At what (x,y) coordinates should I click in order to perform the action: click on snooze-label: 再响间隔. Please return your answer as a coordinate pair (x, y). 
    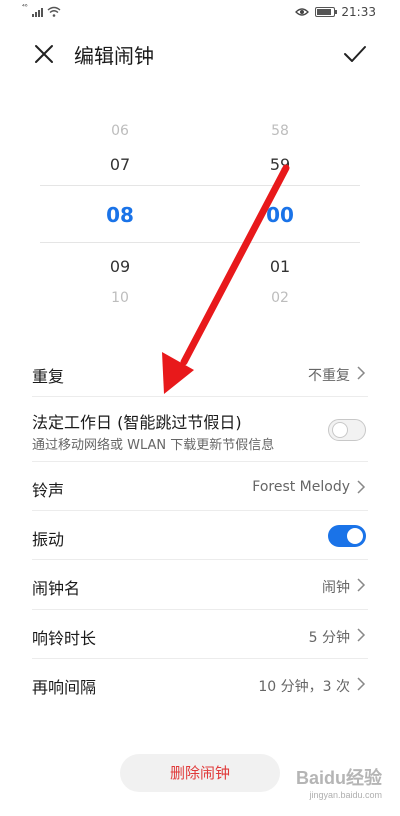
    Looking at the image, I should click on (64, 687).